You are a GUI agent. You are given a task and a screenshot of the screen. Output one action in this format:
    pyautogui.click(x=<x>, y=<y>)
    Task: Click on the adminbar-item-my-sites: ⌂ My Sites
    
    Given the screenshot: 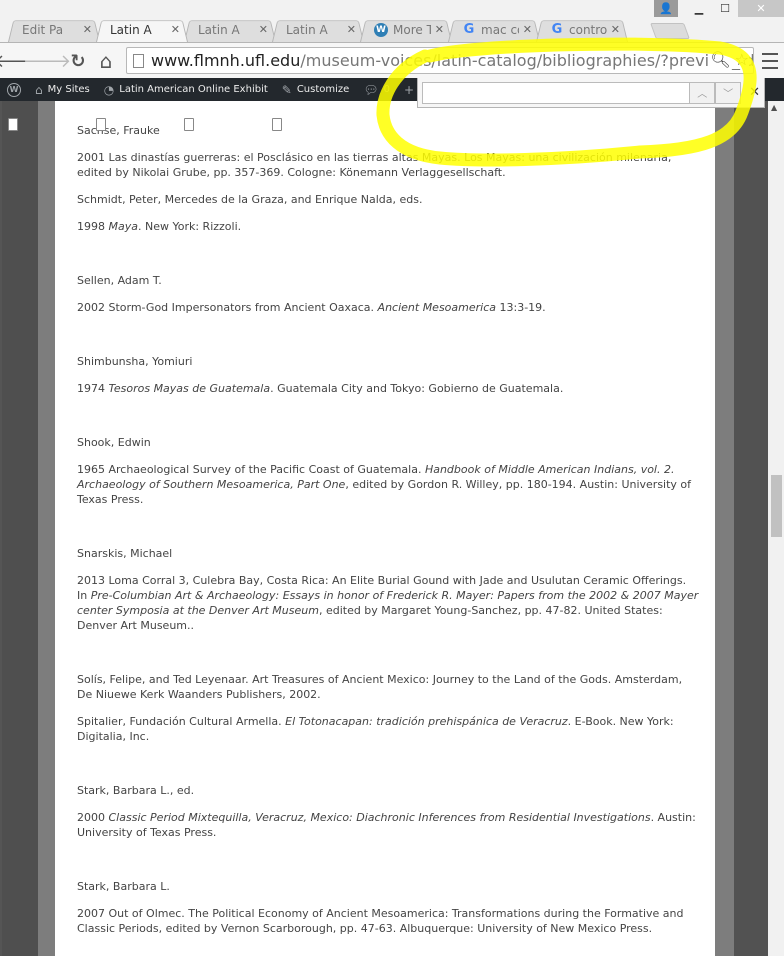 What is the action you would take?
    pyautogui.click(x=62, y=89)
    